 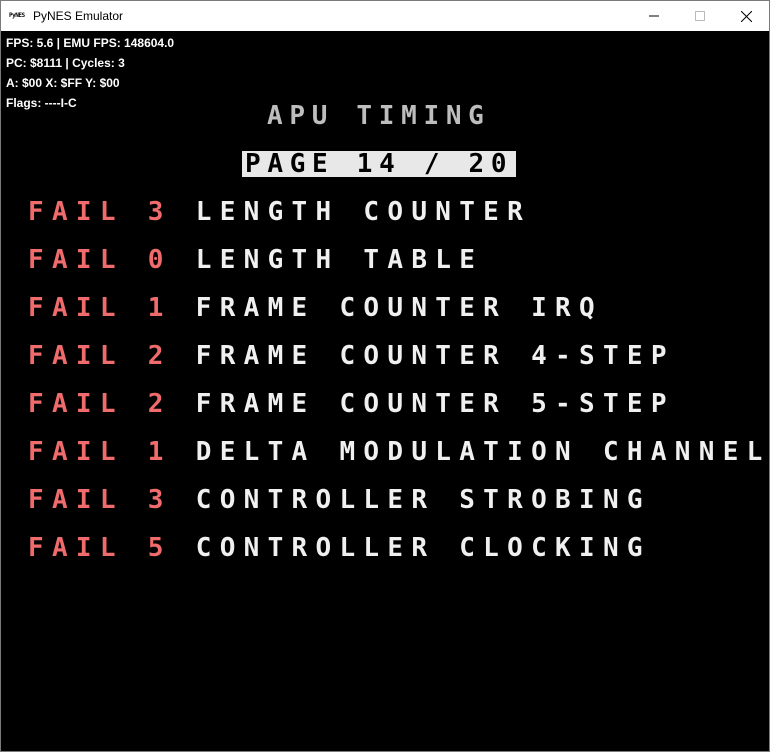 I want to click on window-title: PyNES Emulator, so click(x=78, y=16).